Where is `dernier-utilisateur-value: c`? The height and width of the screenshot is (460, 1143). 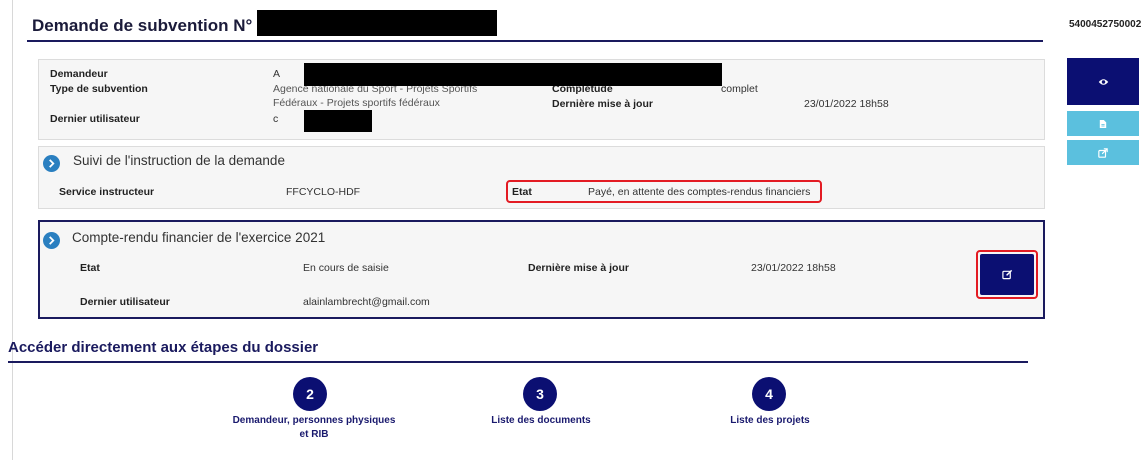 dernier-utilisateur-value: c is located at coordinates (276, 119).